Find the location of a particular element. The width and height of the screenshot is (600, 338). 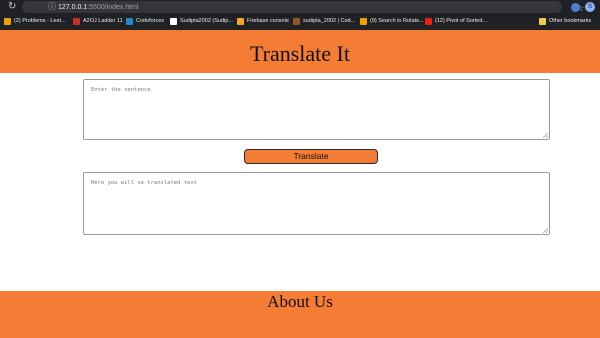

header: Translate It is located at coordinates (300, 51).